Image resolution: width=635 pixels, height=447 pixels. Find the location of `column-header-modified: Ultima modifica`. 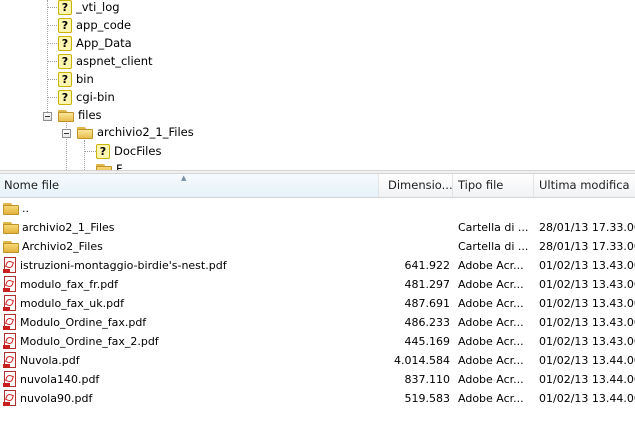

column-header-modified: Ultima modifica is located at coordinates (584, 185).